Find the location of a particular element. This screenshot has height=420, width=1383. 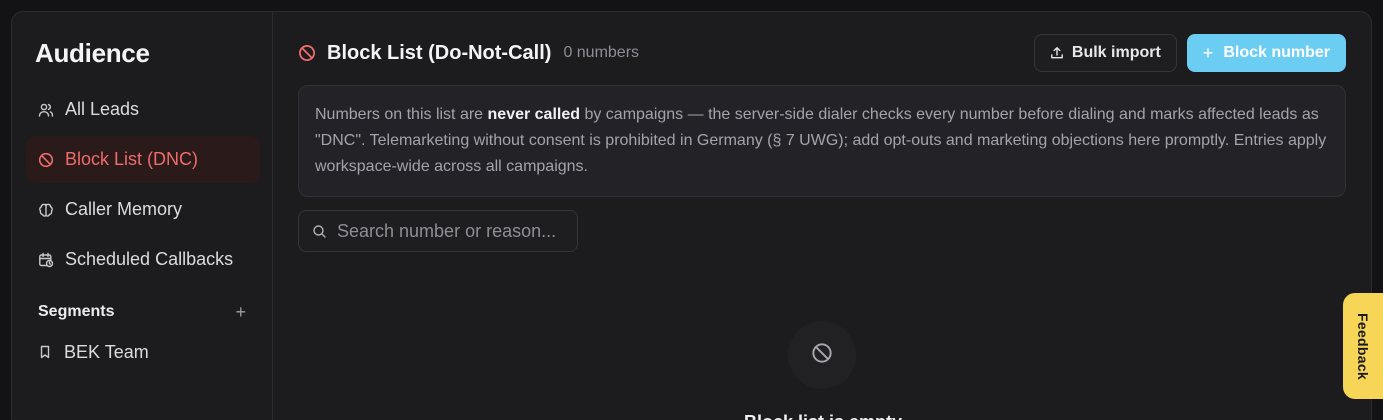

sidebar-item-scheduled-callbacks: Scheduled Callbacks is located at coordinates (143, 259).